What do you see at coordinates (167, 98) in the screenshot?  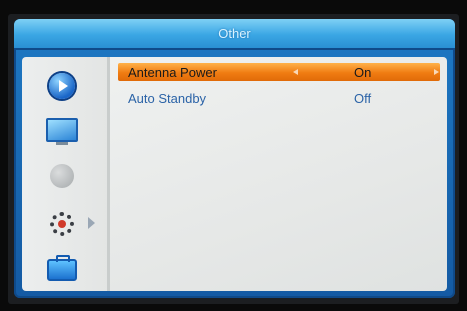 I see `setting-label: Auto Standby` at bounding box center [167, 98].